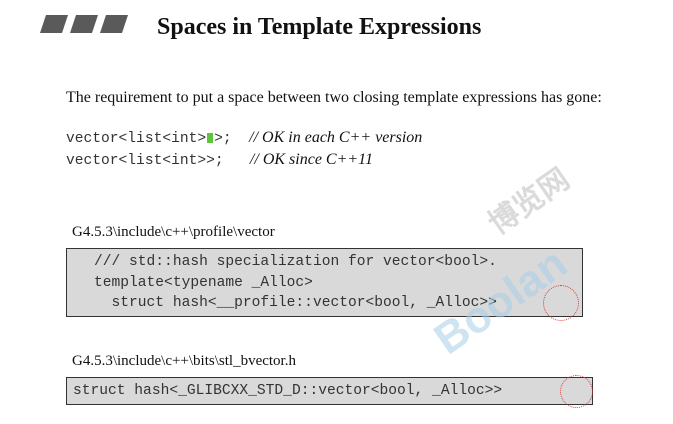  Describe the element at coordinates (210, 138) in the screenshot. I see `space-marker` at that location.